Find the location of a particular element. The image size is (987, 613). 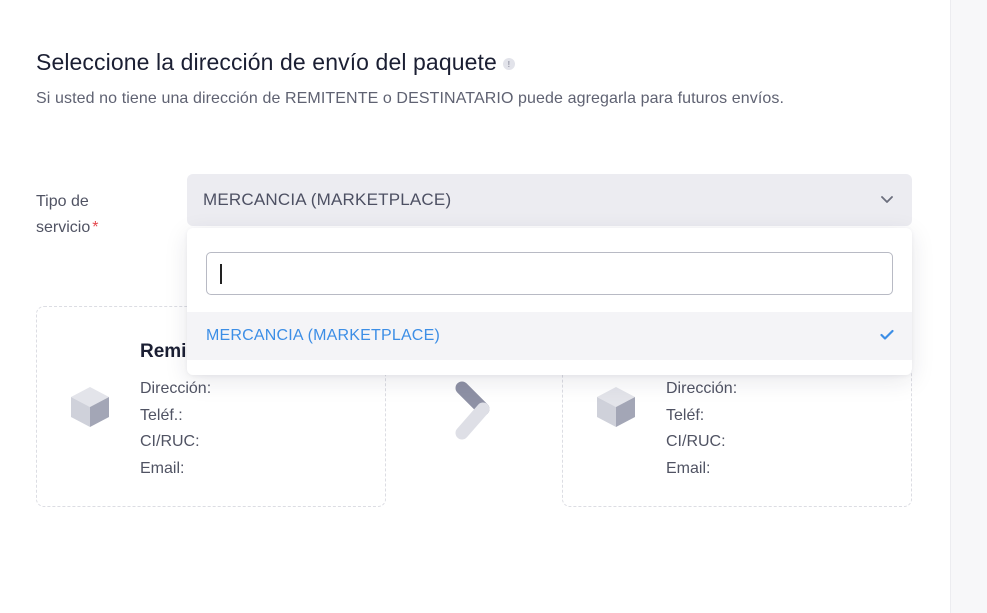

recipient-ci-ruc-label: CI/RUC: is located at coordinates (696, 441).